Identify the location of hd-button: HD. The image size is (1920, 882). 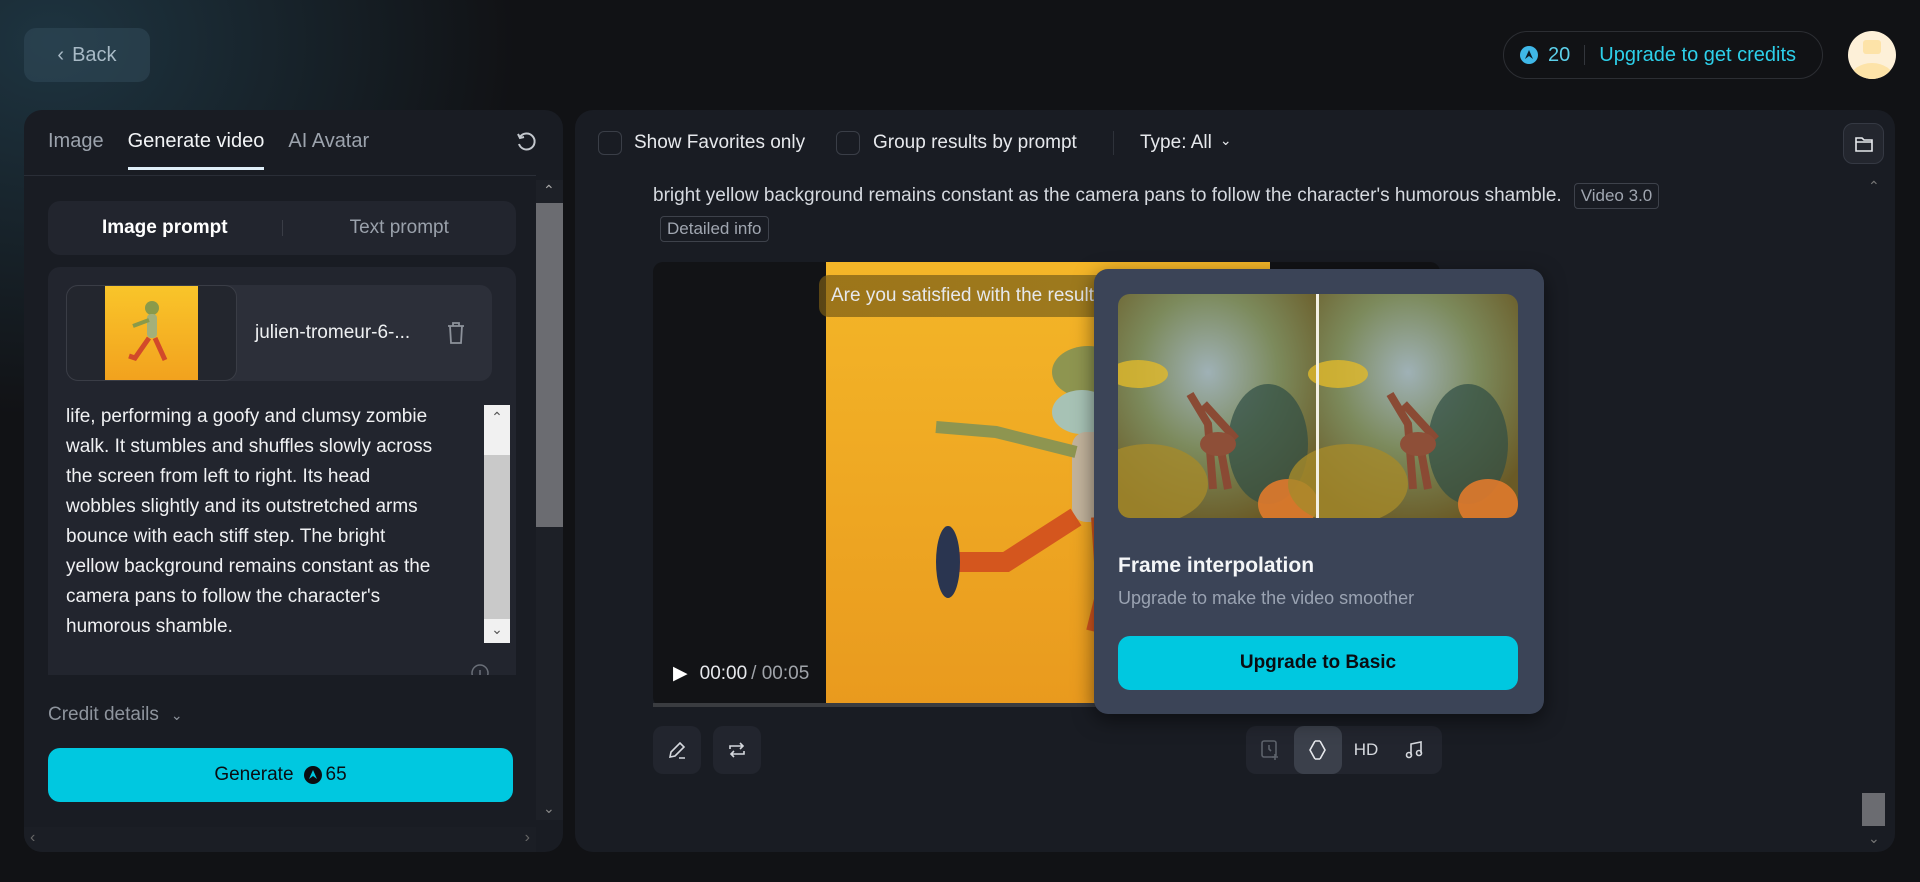
(1366, 750).